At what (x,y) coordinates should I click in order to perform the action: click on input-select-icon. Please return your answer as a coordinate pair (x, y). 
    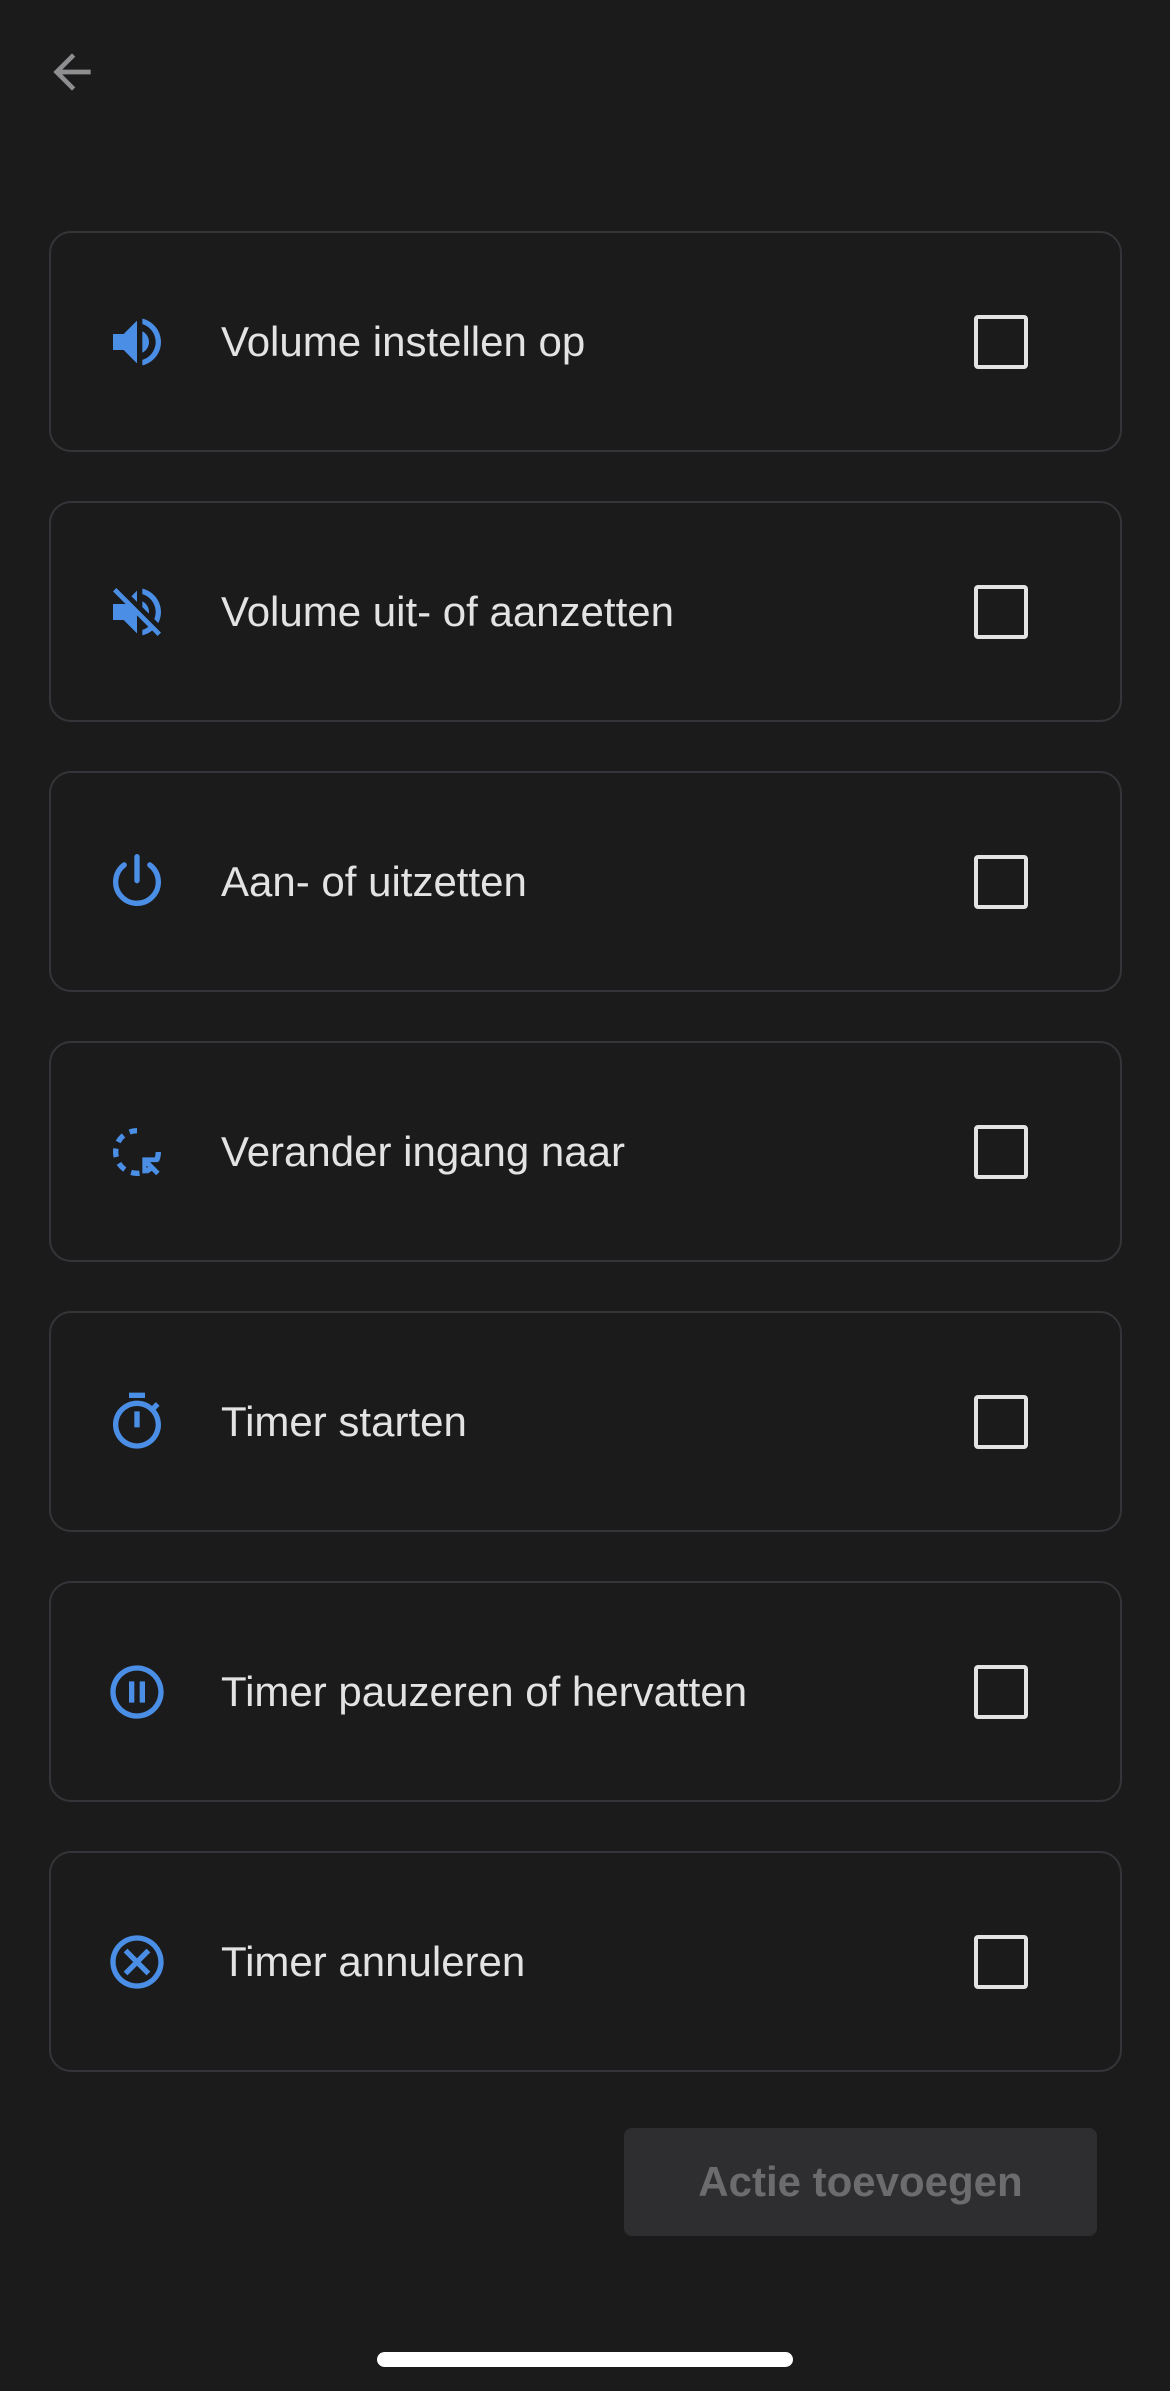
    Looking at the image, I should click on (137, 1152).